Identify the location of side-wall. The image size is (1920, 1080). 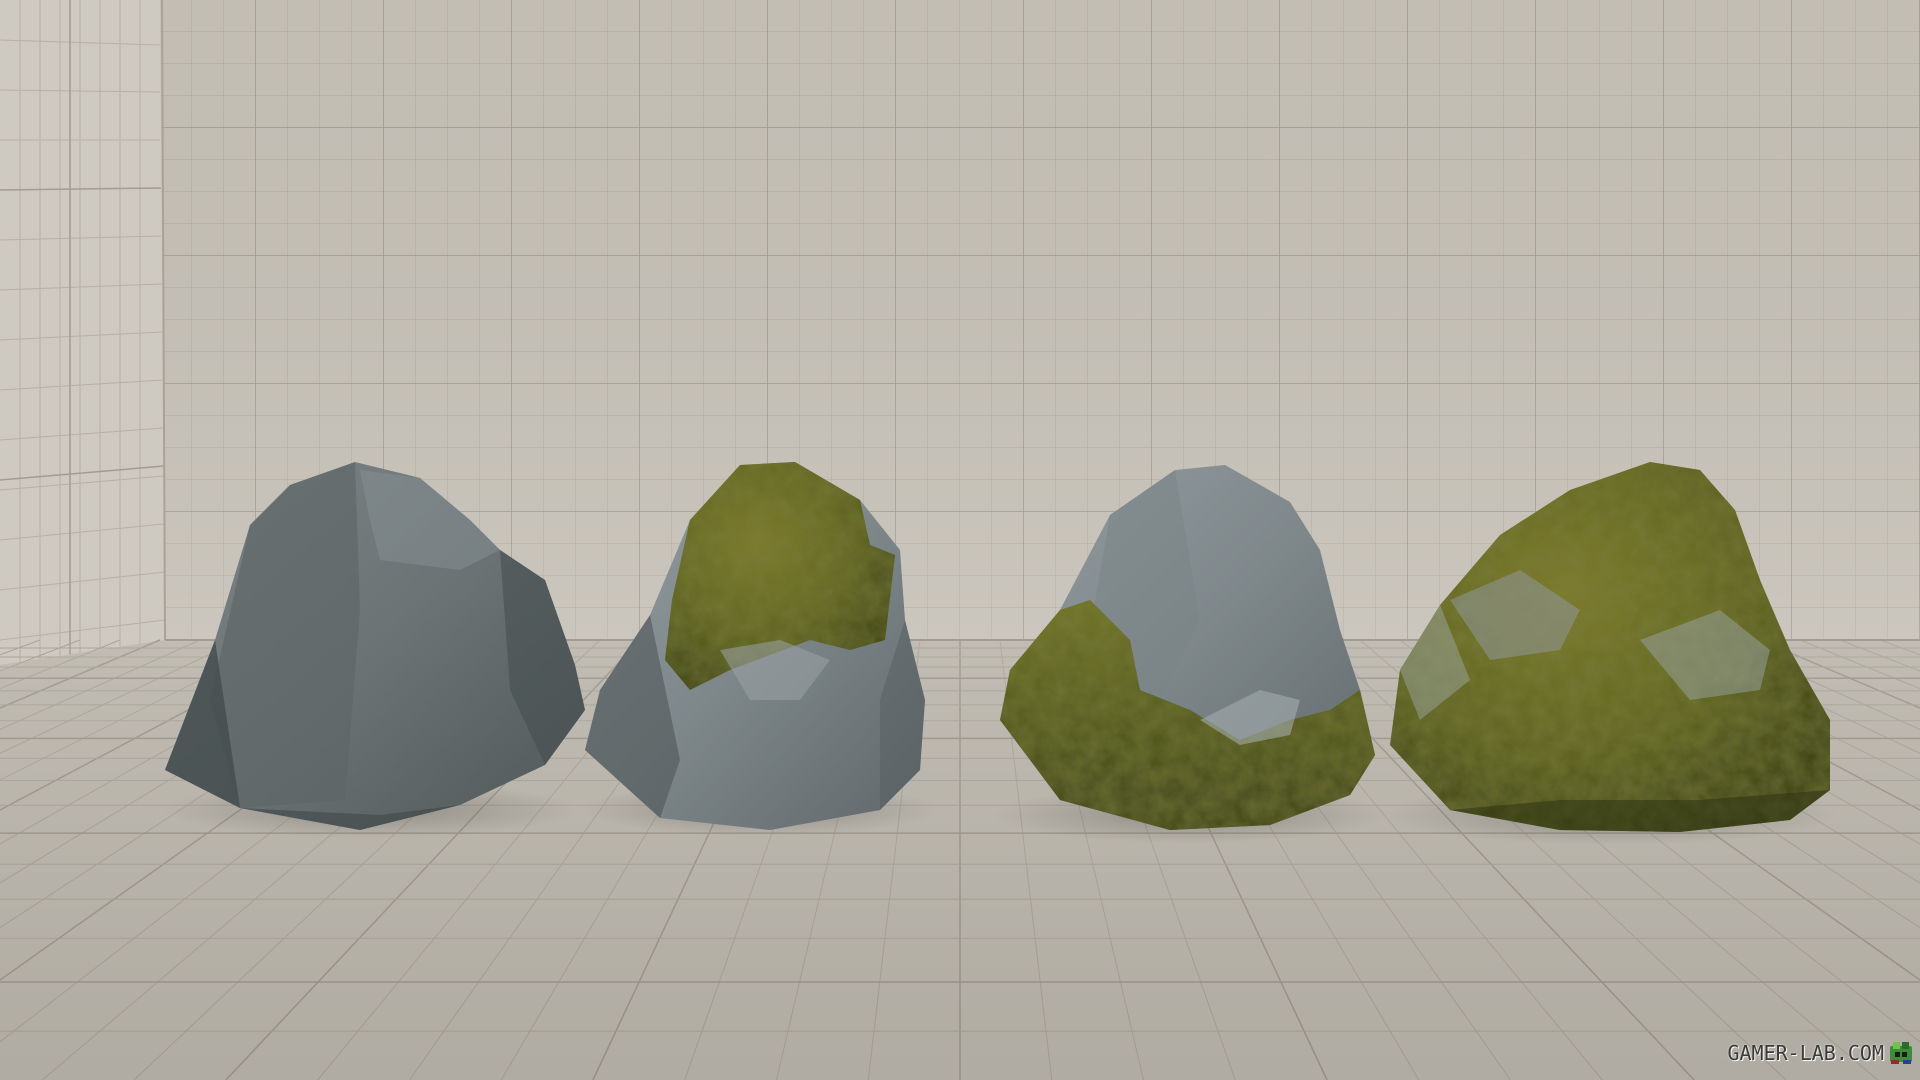
(83, 332).